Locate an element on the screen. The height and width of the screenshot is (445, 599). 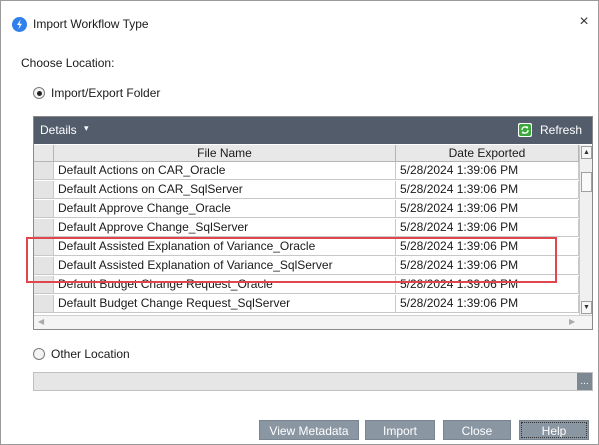
choose-location-label: Choose Location: is located at coordinates (68, 63).